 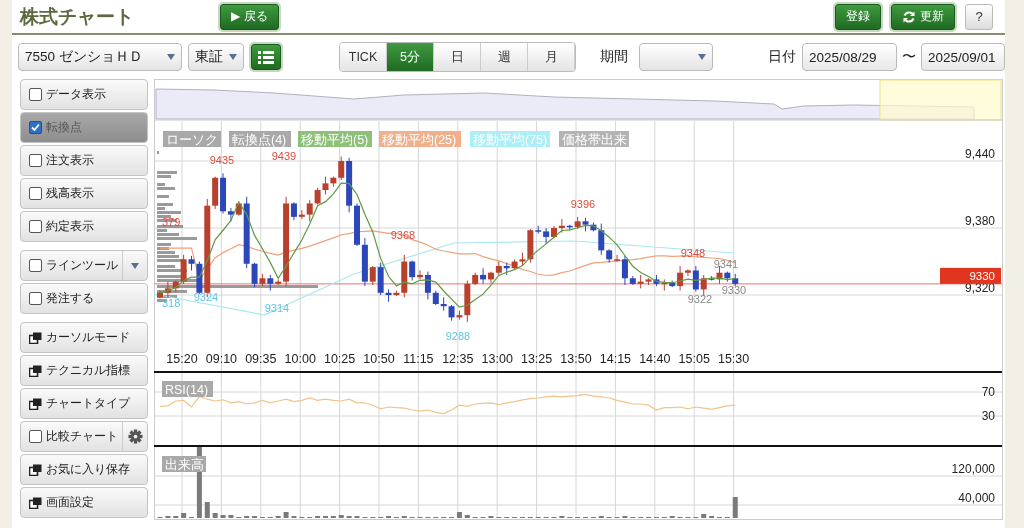 I want to click on volume-tag: 出来高, so click(x=184, y=464).